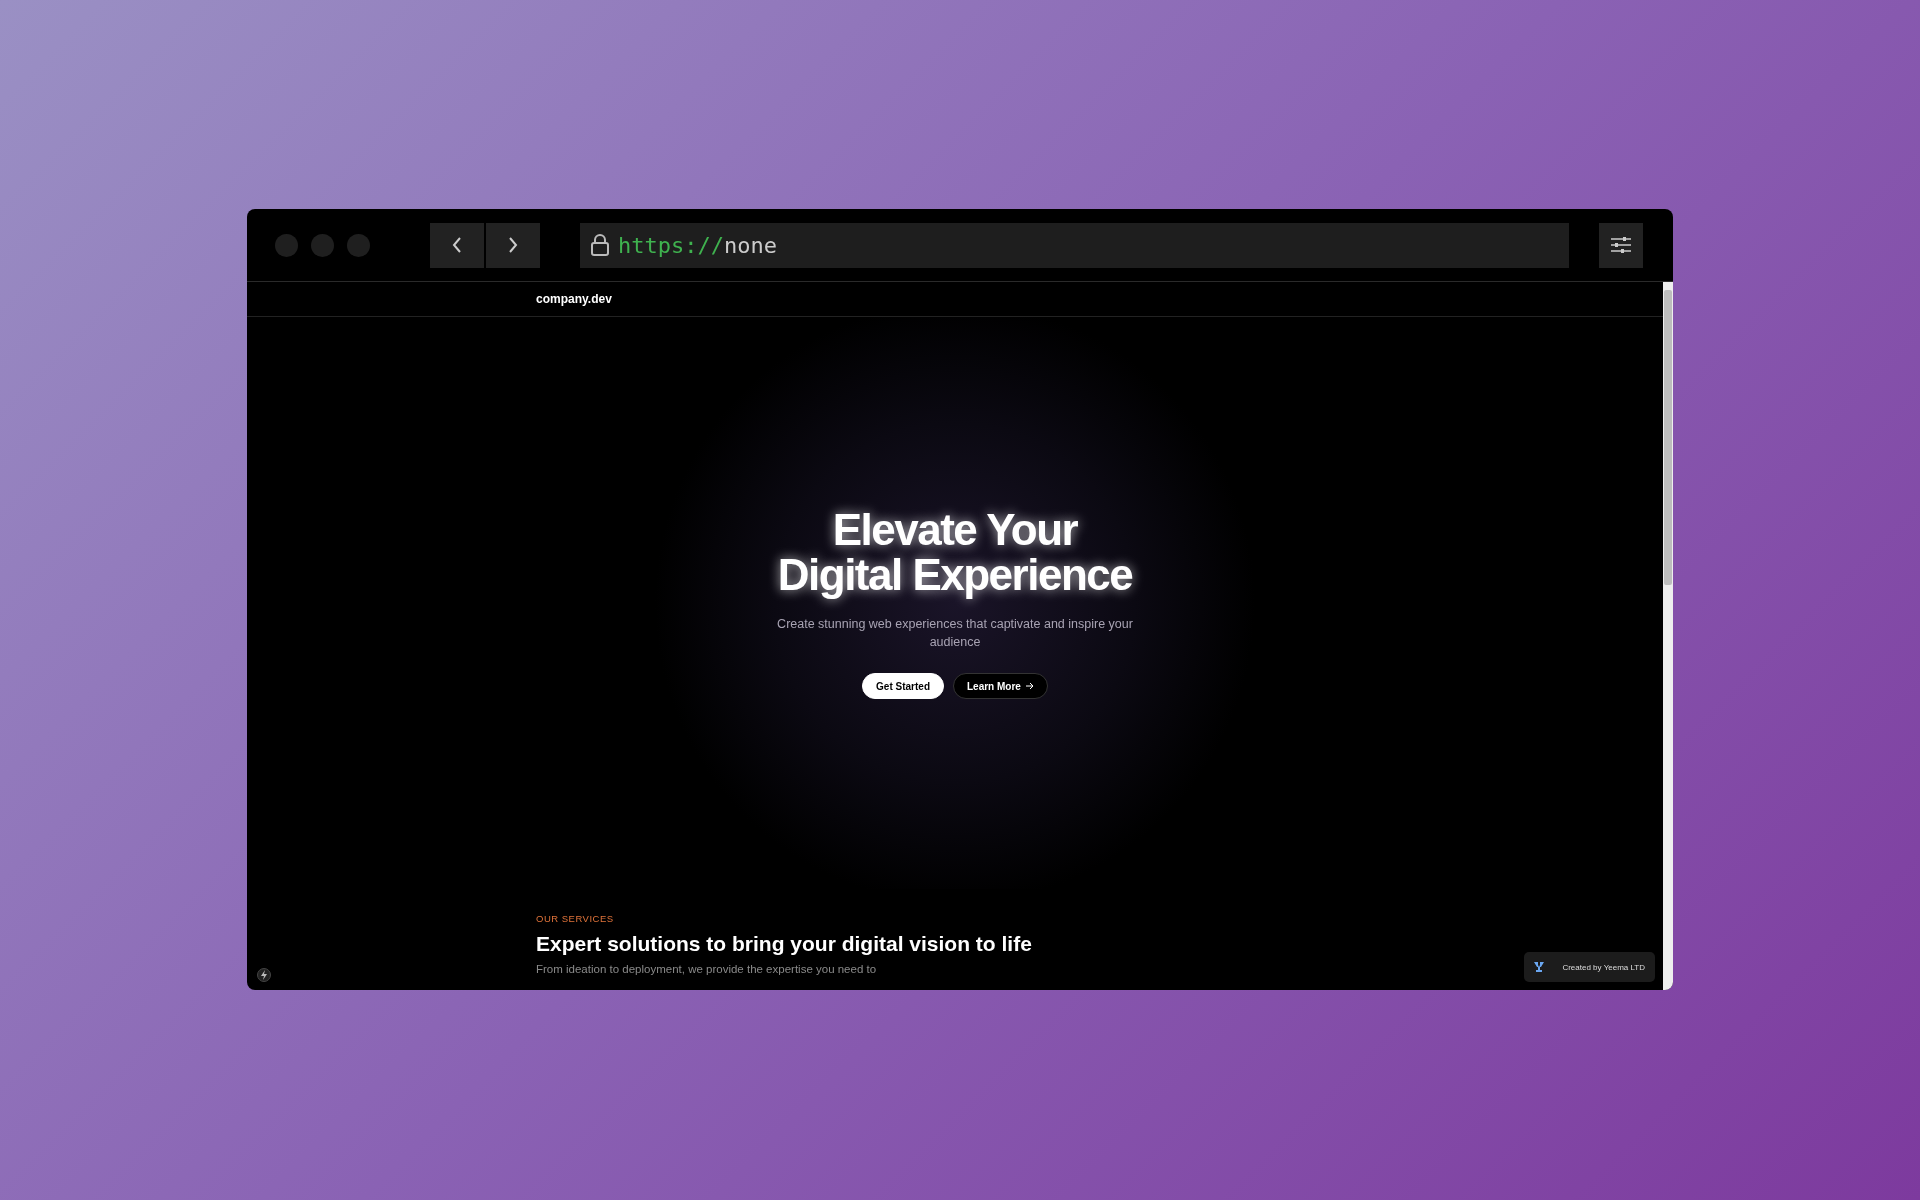 The height and width of the screenshot is (1200, 1920). I want to click on settings-icon, so click(1621, 245).